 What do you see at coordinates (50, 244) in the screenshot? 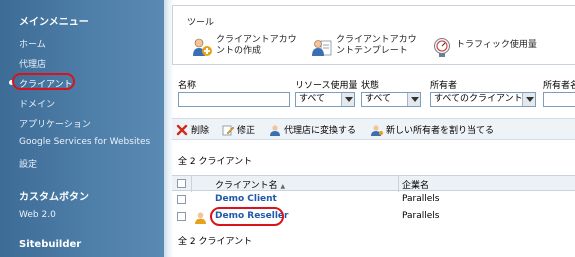
I see `sitebuilder-header: Sitebuilder` at bounding box center [50, 244].